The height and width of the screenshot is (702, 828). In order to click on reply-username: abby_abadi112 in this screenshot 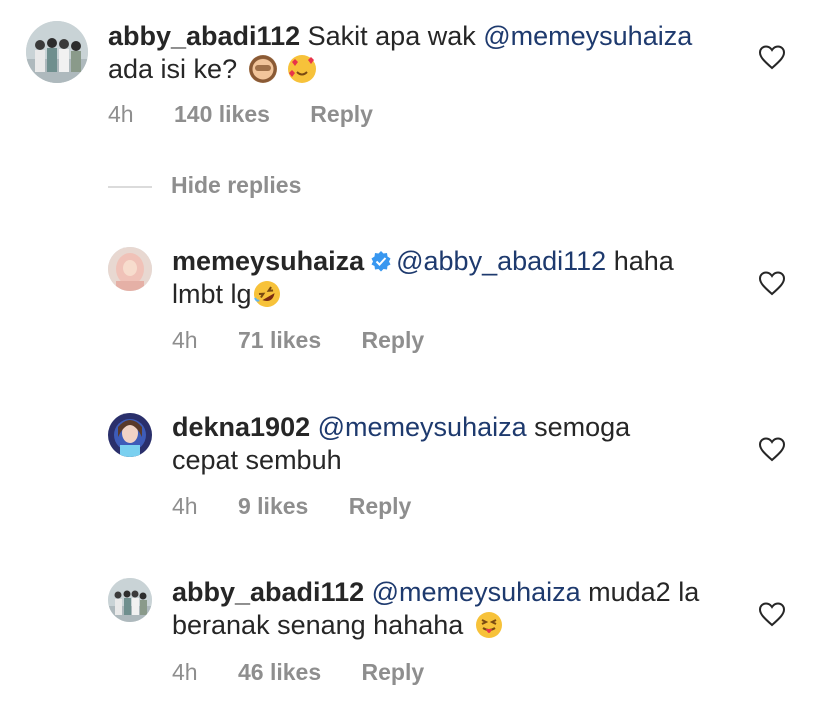, I will do `click(268, 592)`.